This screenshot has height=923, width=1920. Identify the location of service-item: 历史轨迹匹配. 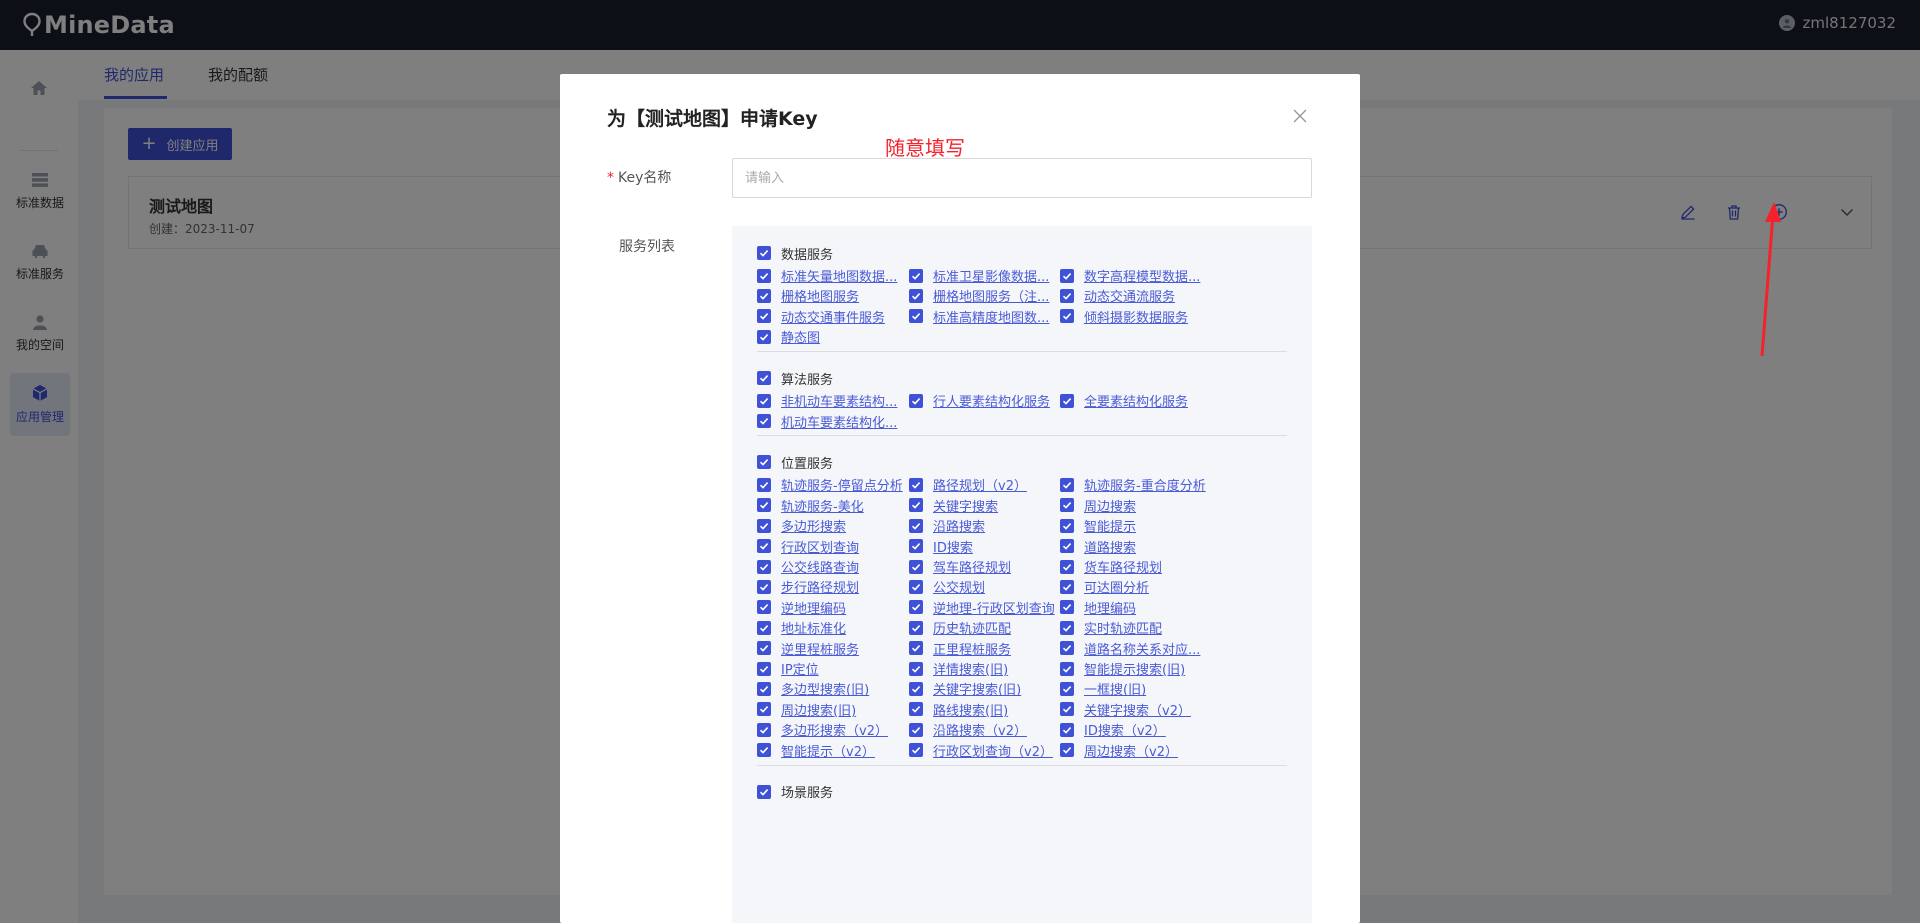
(960, 628).